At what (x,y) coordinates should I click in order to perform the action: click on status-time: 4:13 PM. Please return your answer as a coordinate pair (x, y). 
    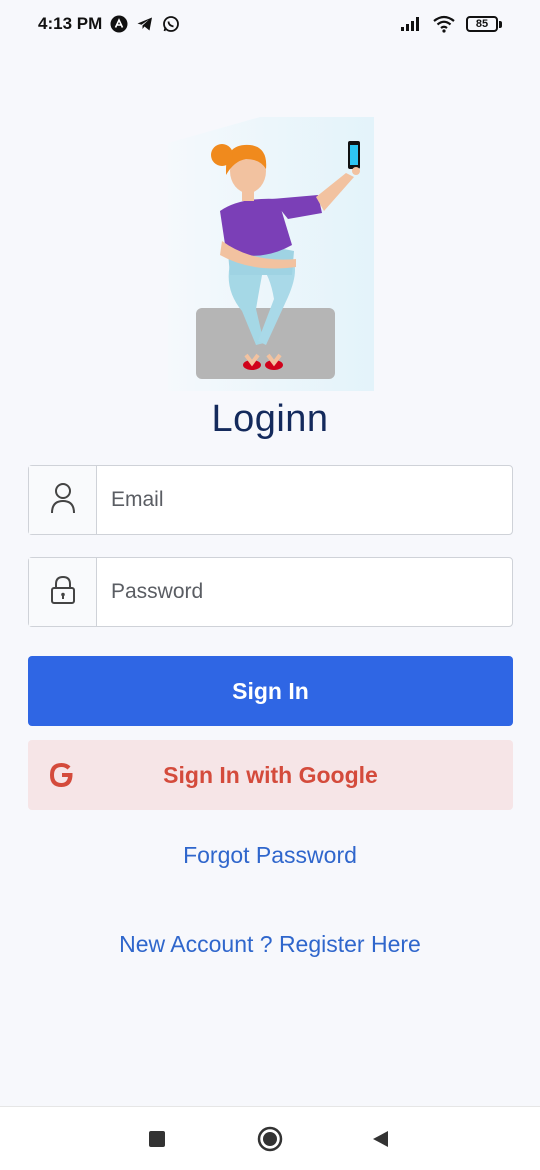
    Looking at the image, I should click on (70, 23).